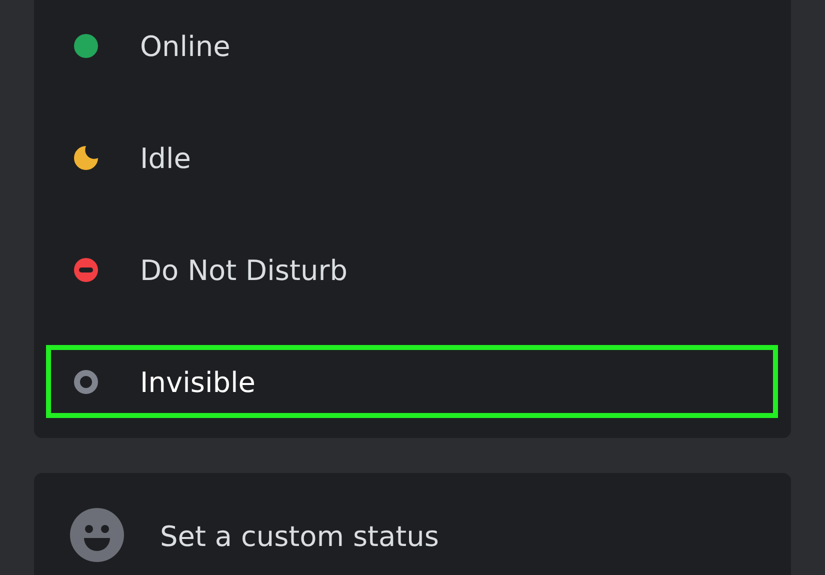 This screenshot has height=575, width=825. What do you see at coordinates (299, 536) in the screenshot?
I see `custom-status-label: Set a custom status` at bounding box center [299, 536].